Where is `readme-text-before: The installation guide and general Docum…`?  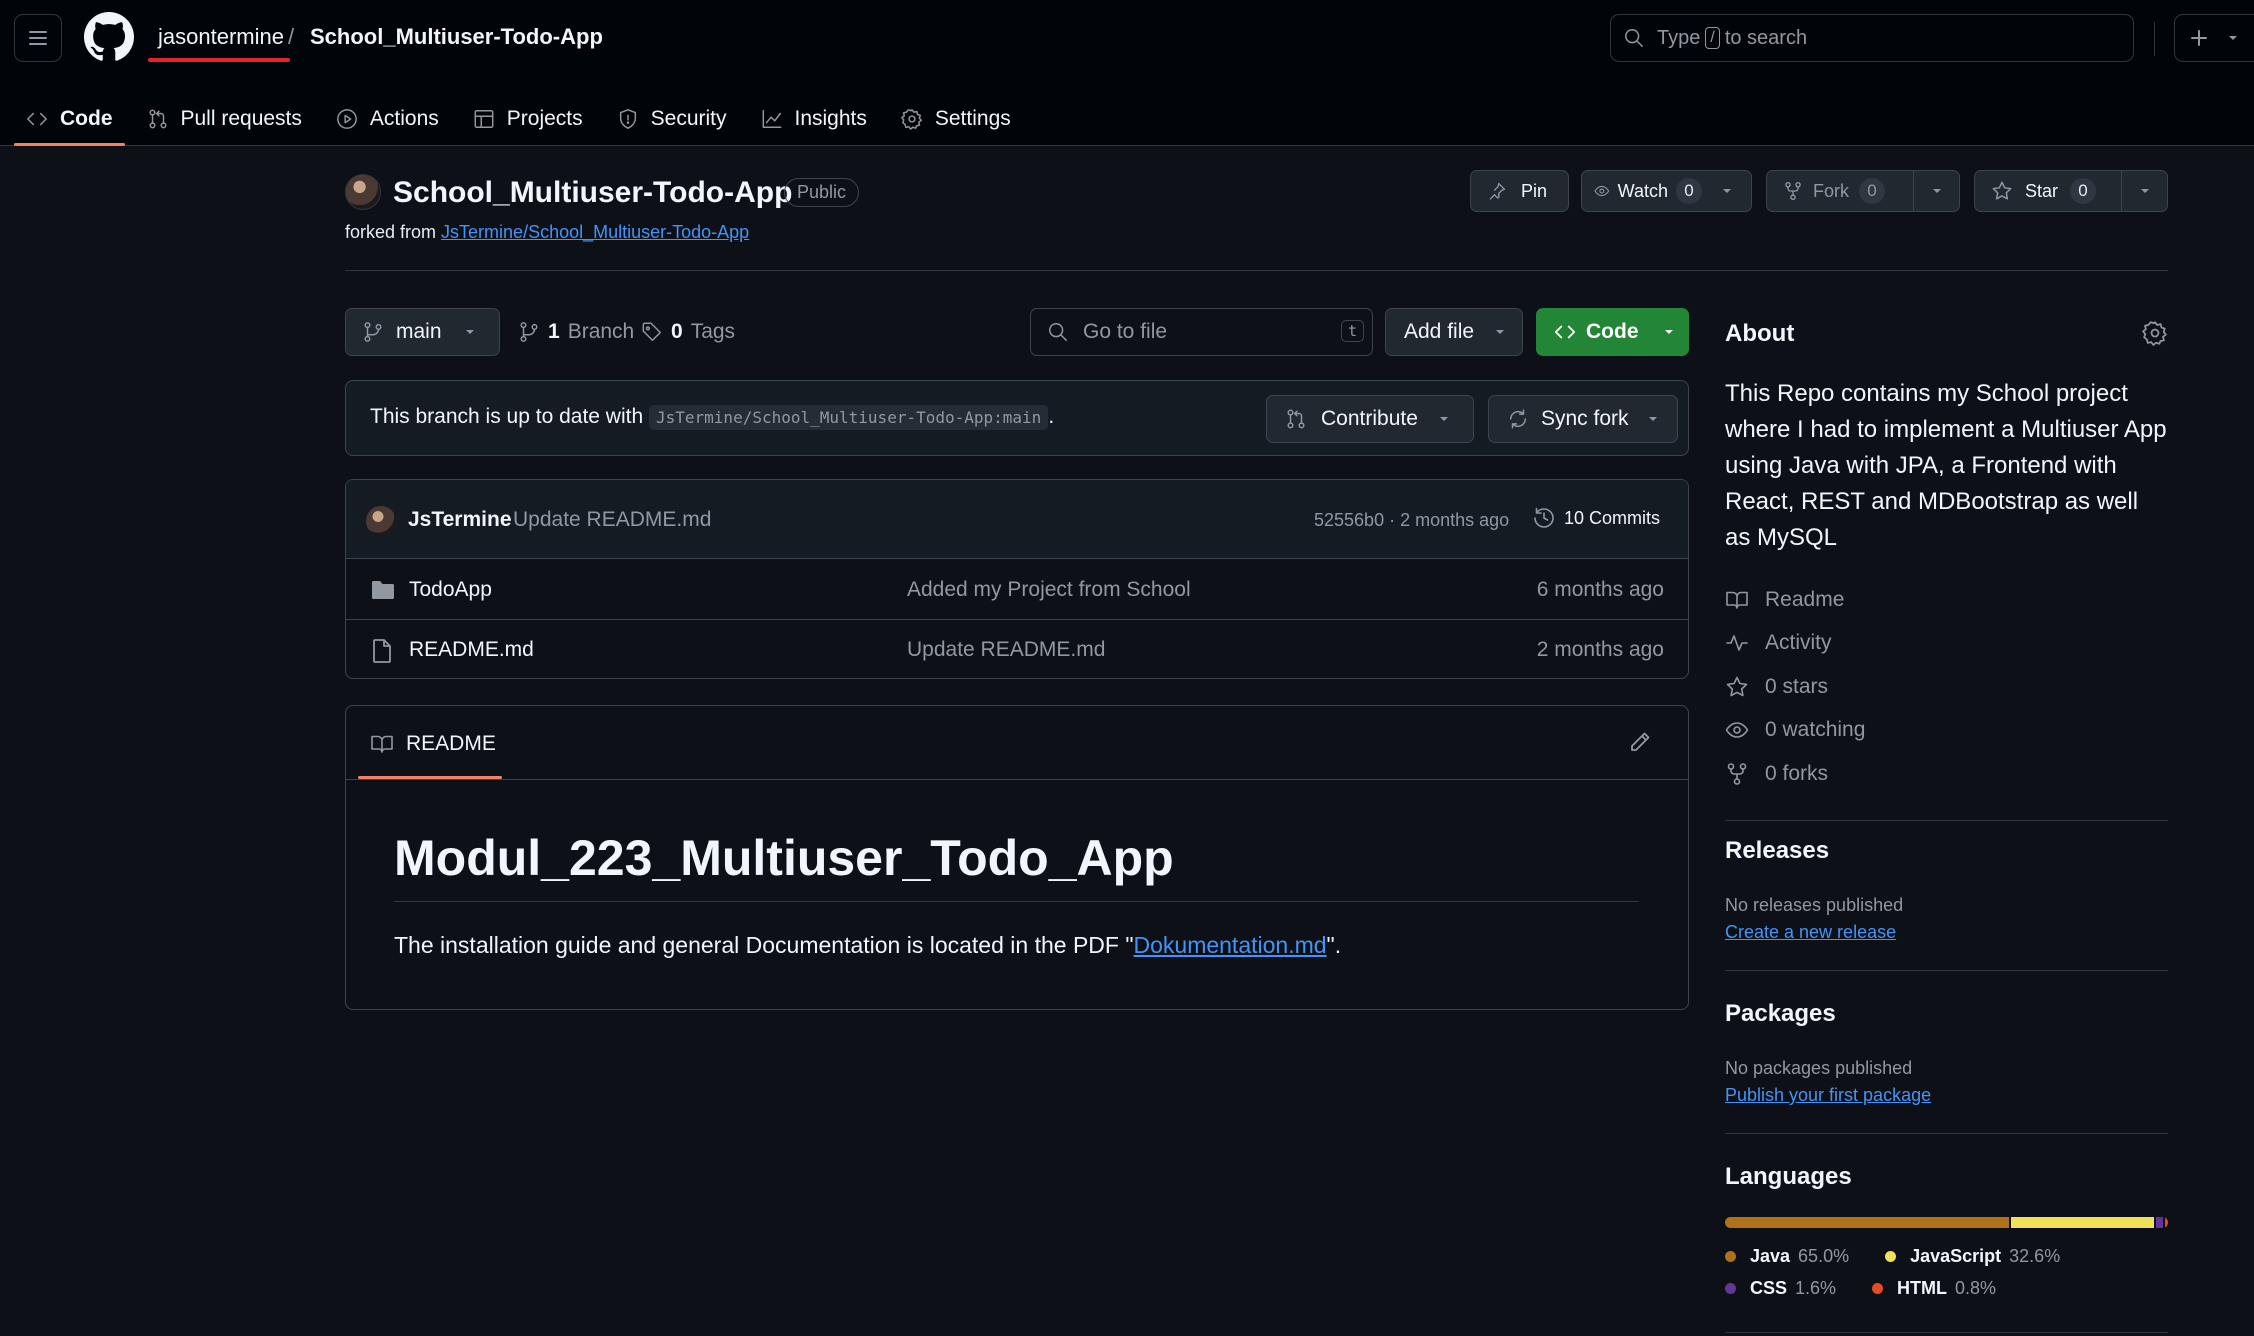
readme-text-before: The installation guide and general Docum… is located at coordinates (764, 945).